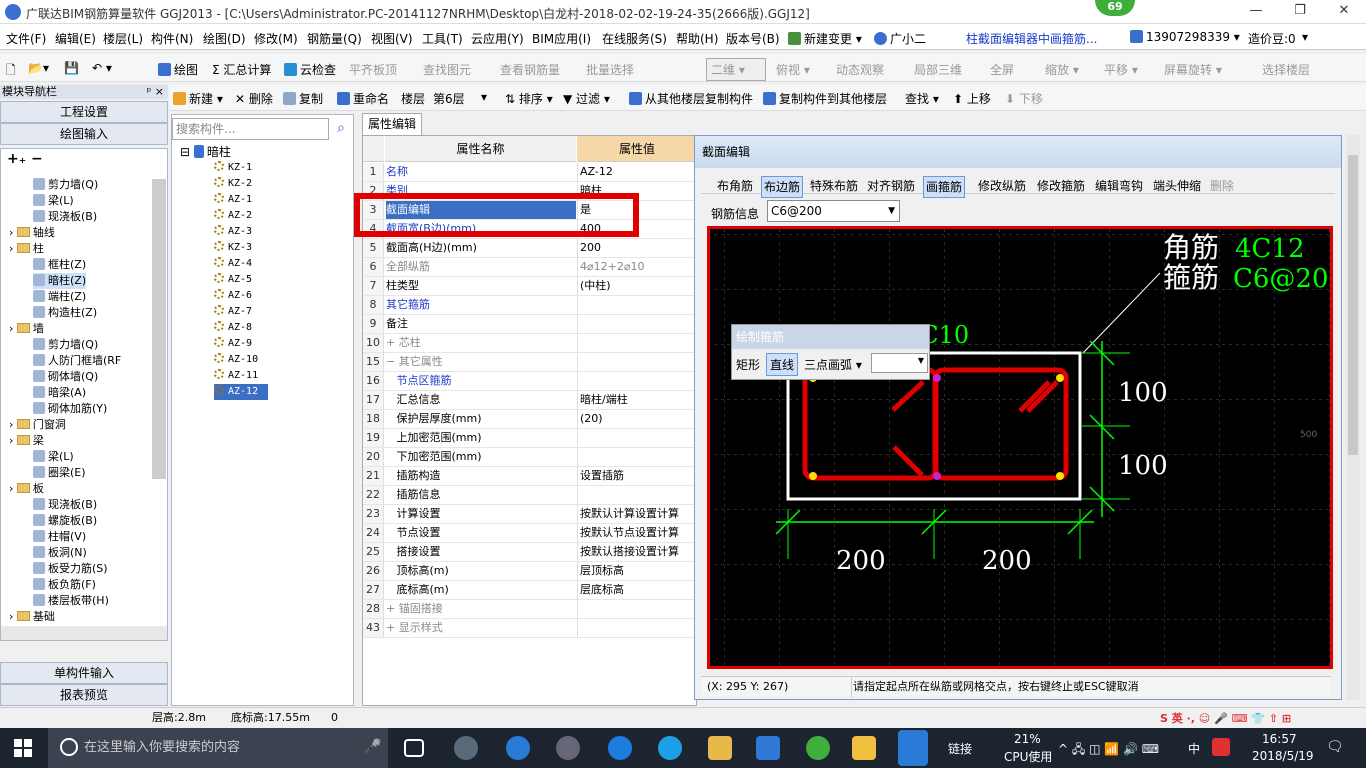 The height and width of the screenshot is (768, 1366). Describe the element at coordinates (530, 495) in the screenshot. I see `property-row: 22 插筋信息` at that location.